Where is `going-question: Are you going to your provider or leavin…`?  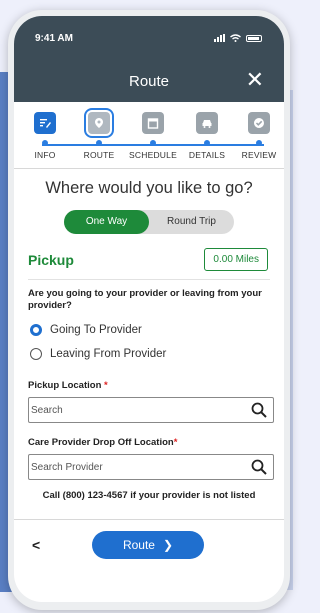 going-question: Are you going to your provider or leavin… is located at coordinates (145, 299).